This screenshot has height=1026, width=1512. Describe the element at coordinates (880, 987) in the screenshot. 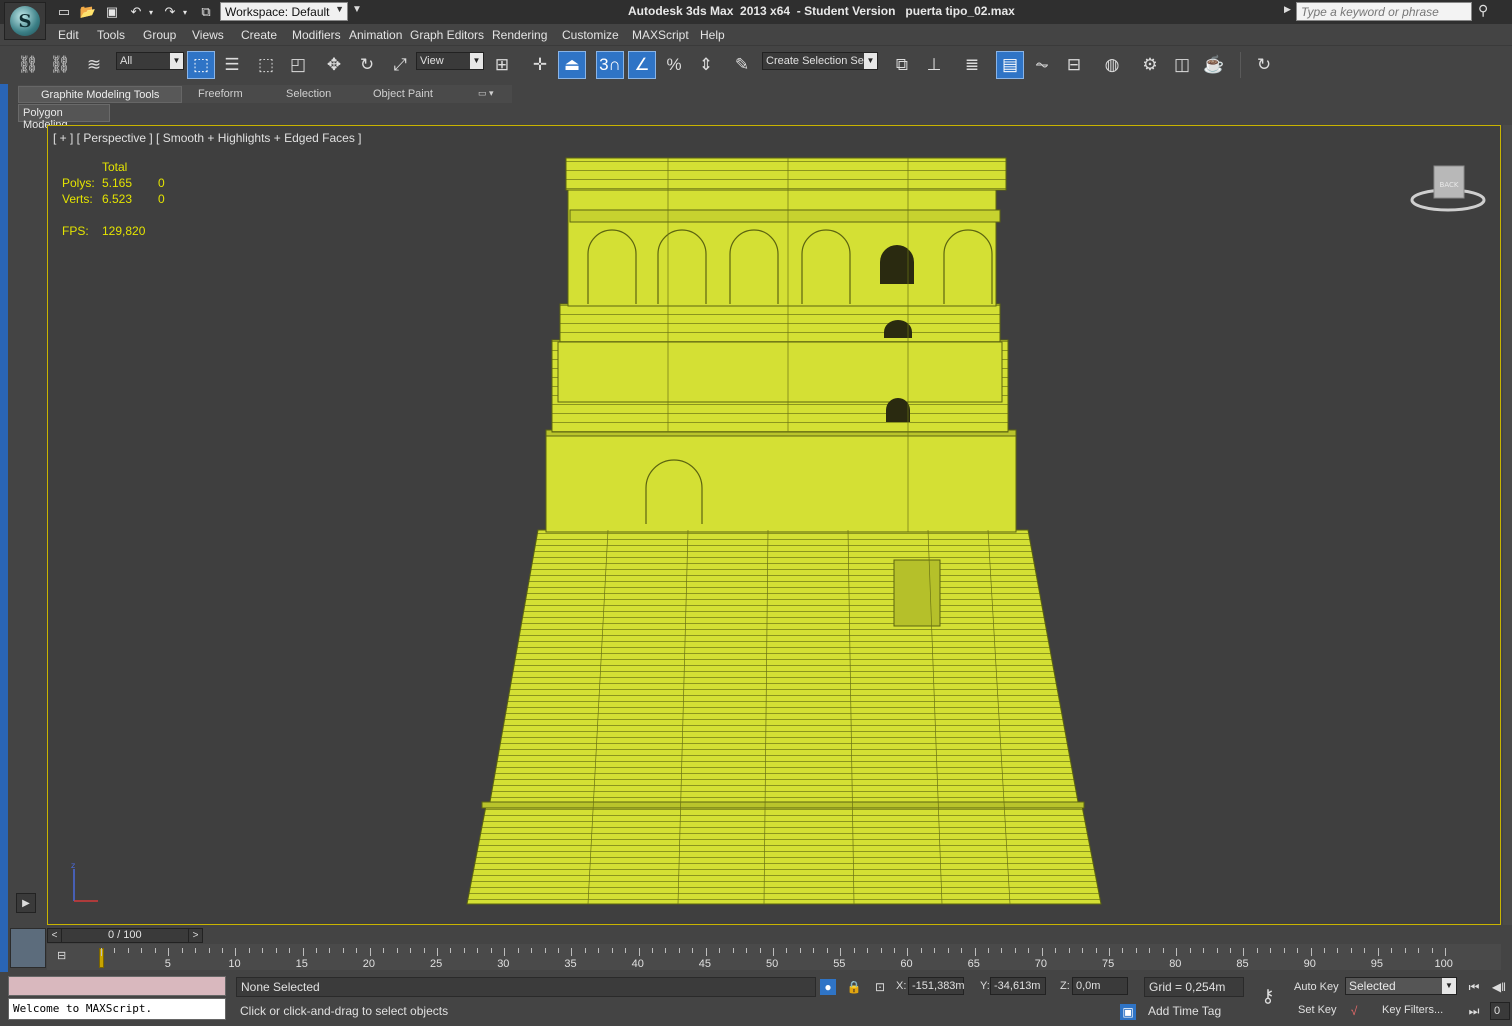

I see `transform-mode-icon: ⊡` at that location.